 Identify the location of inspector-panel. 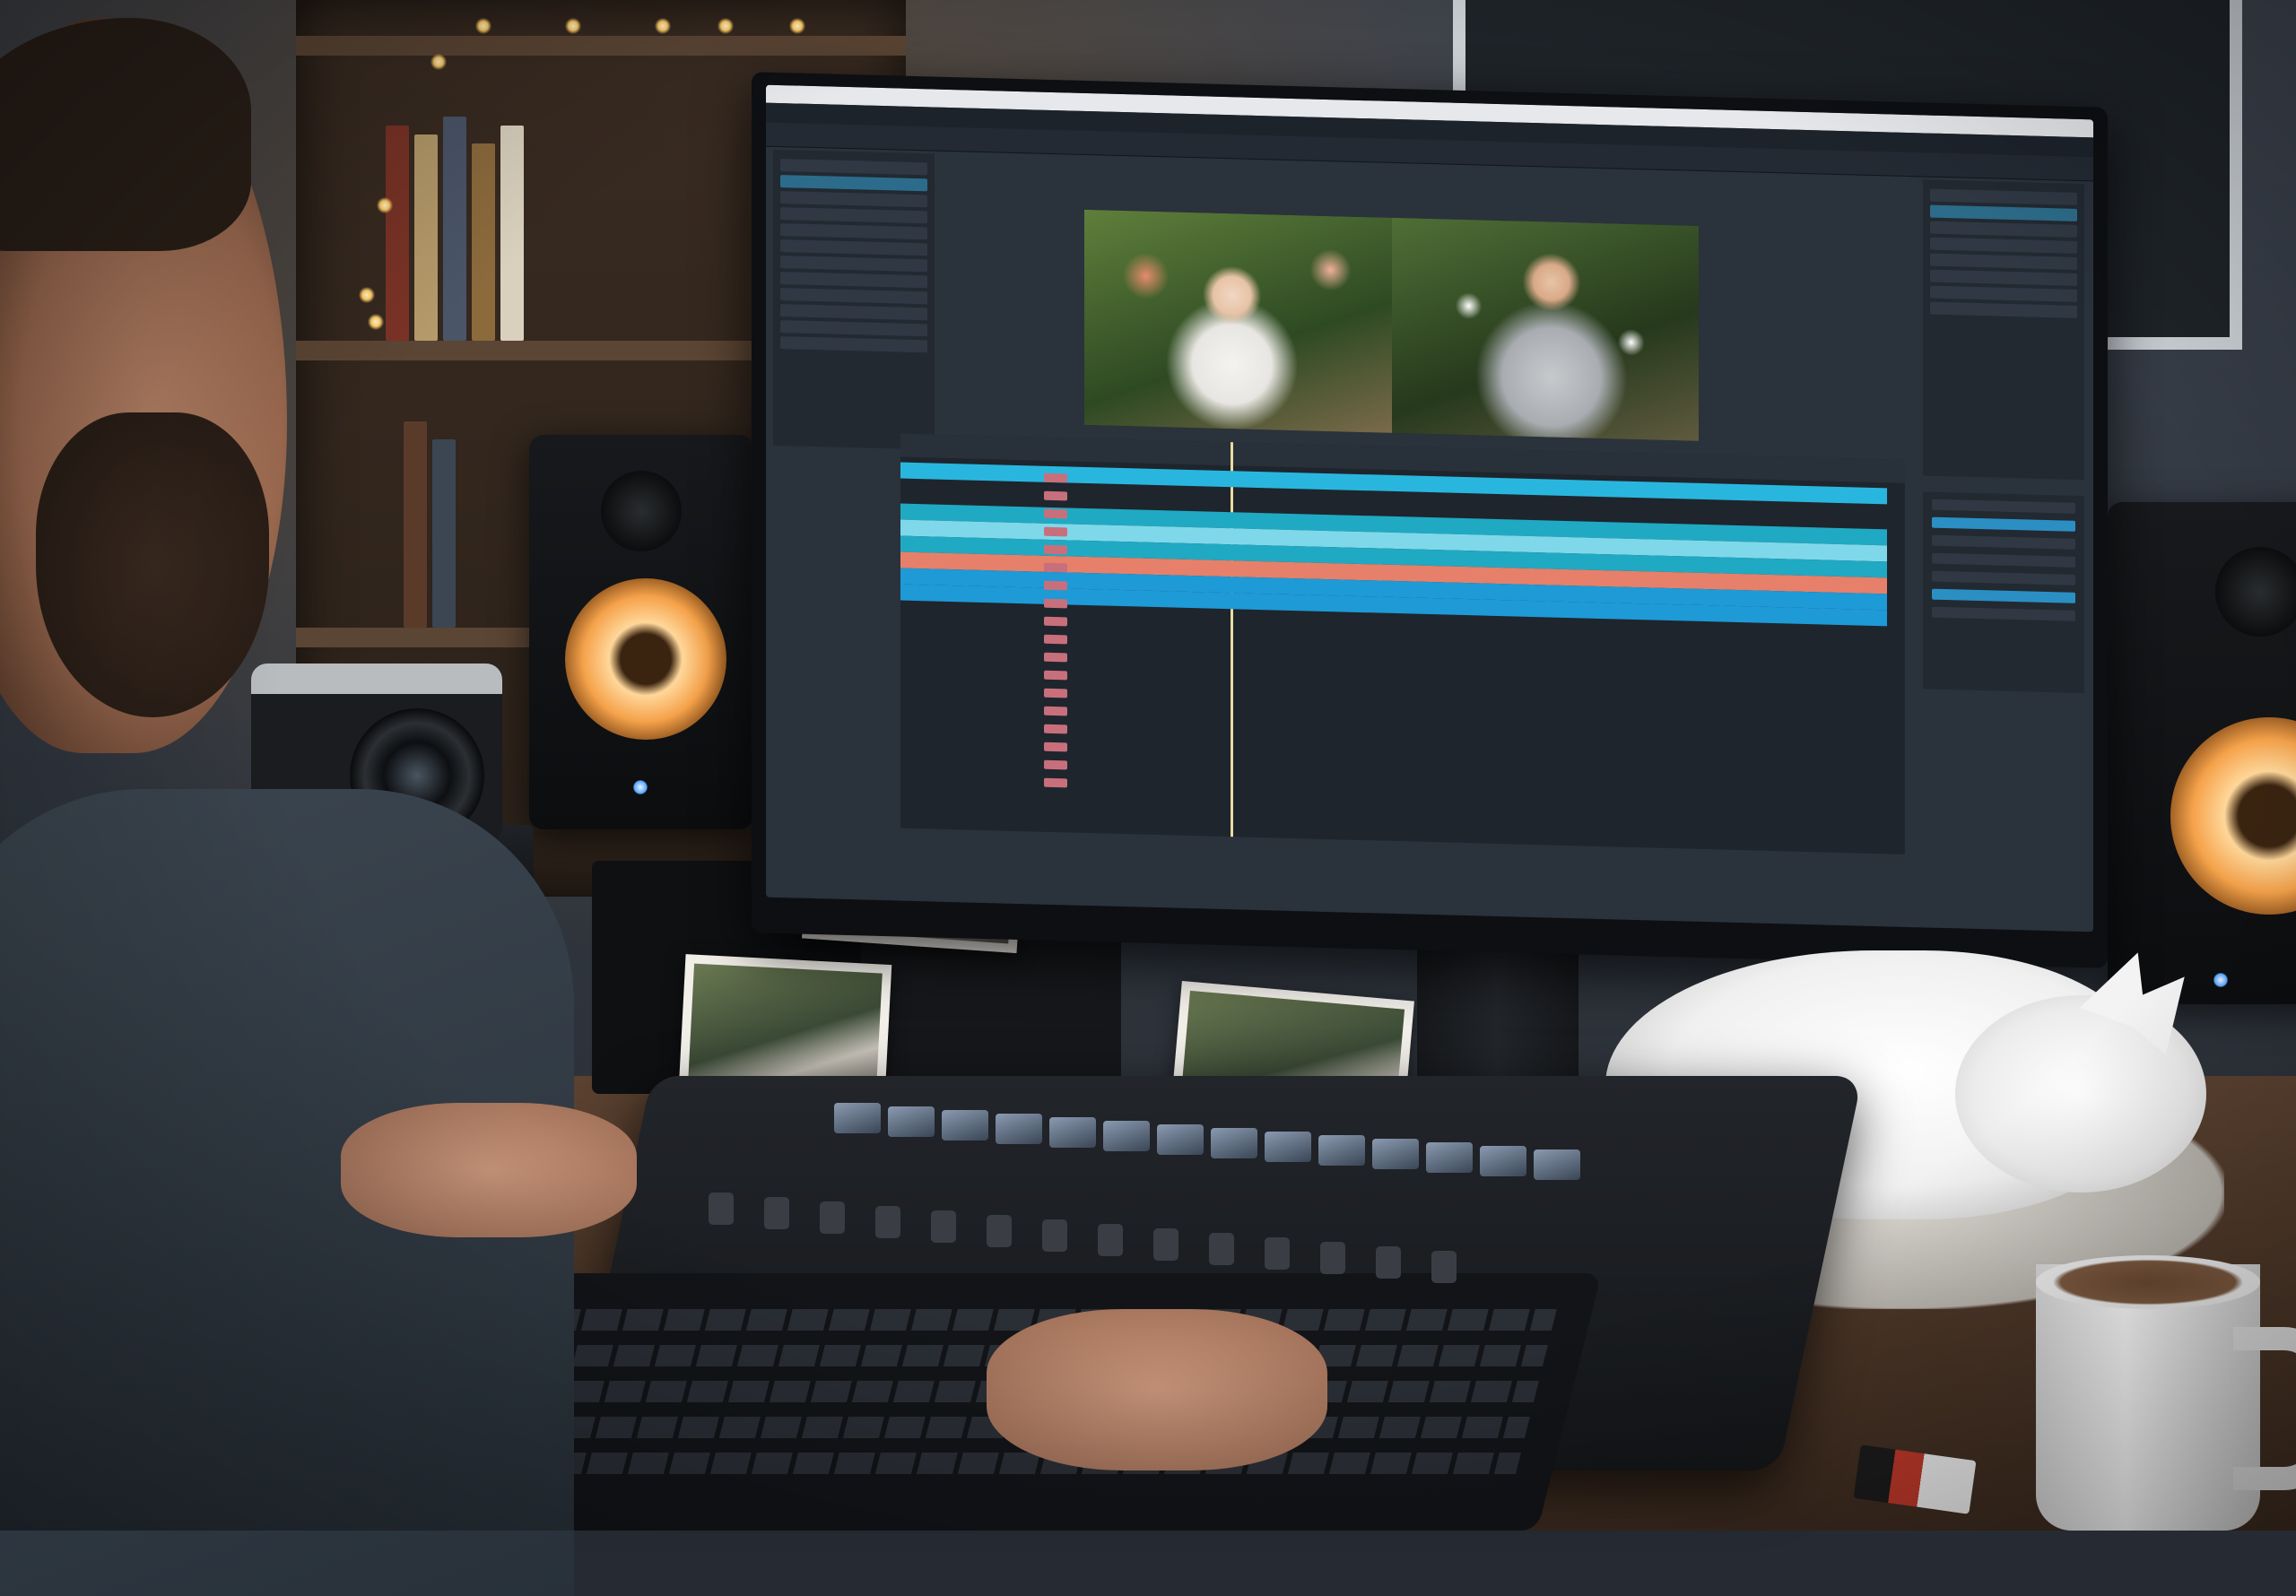
(2003, 592).